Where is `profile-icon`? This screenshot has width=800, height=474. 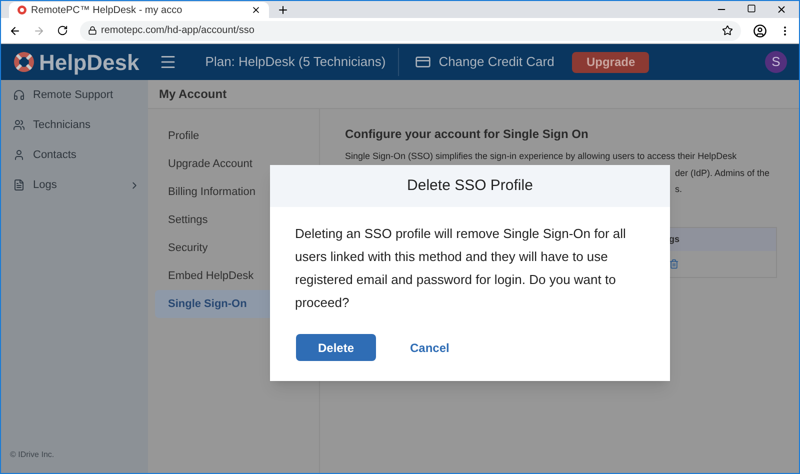
profile-icon is located at coordinates (760, 31).